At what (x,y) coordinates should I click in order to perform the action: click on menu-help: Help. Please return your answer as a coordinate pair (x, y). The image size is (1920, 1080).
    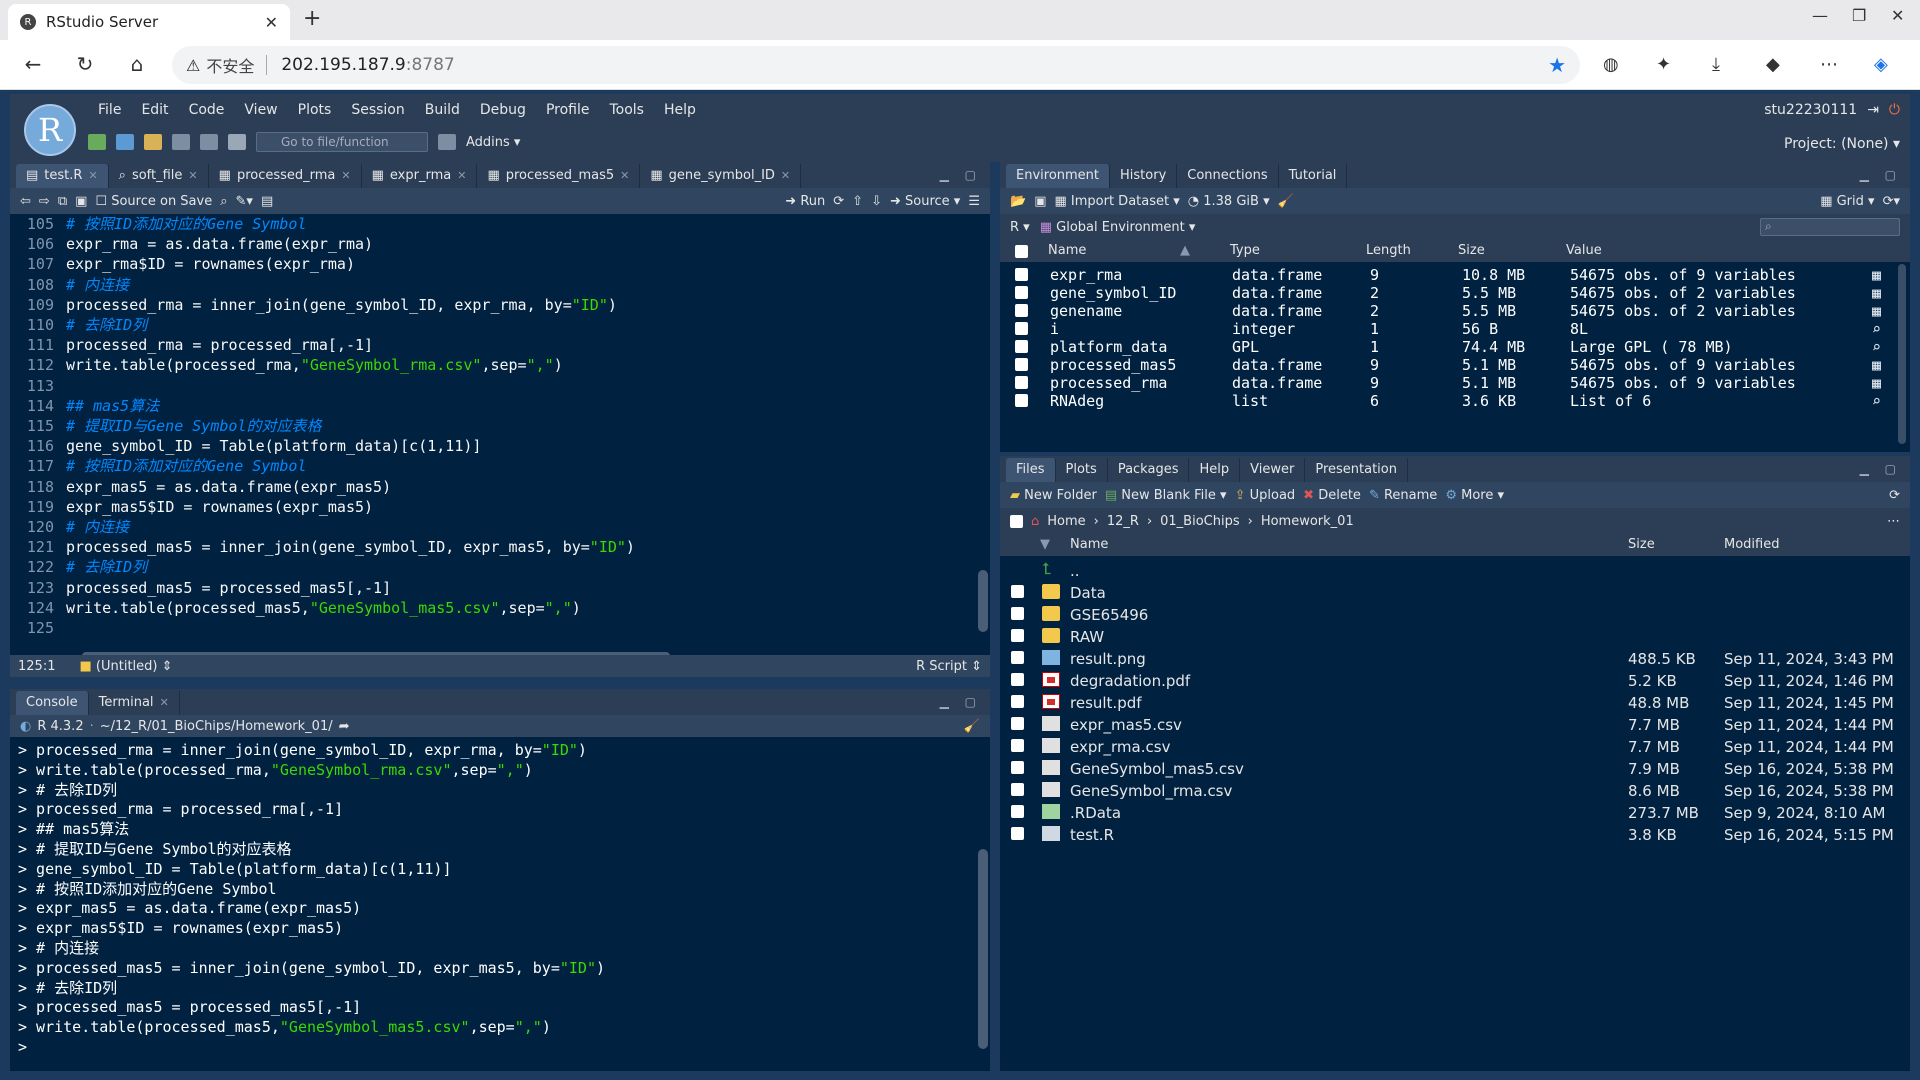
    Looking at the image, I should click on (680, 110).